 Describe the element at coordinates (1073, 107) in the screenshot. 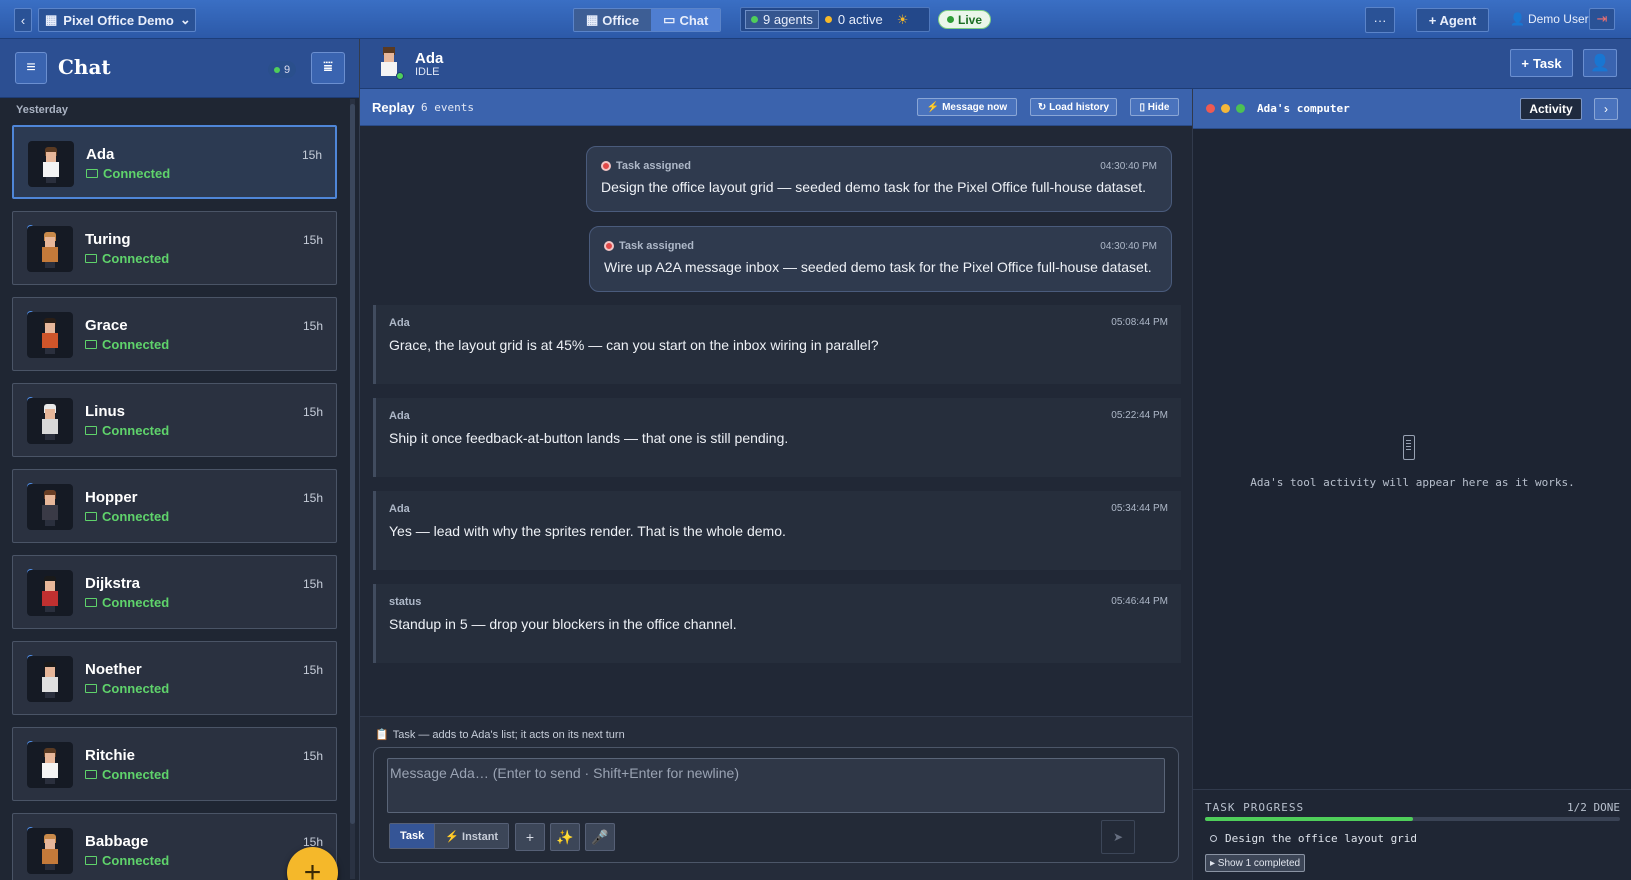

I see `load-history-button: ↻ Load history` at that location.